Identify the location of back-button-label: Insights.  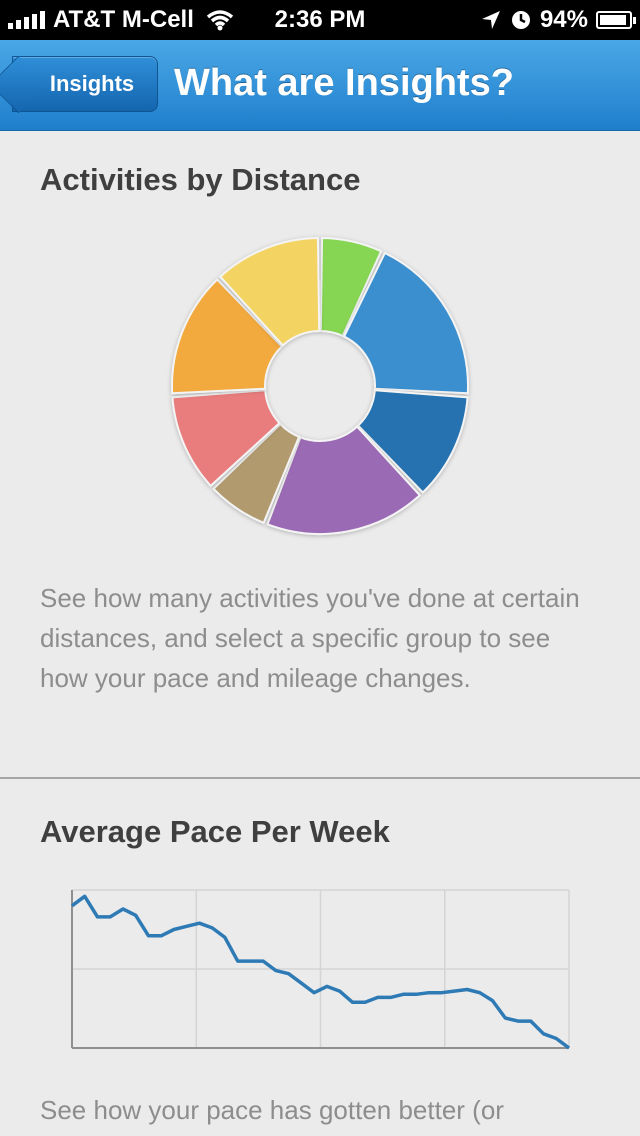
(92, 83).